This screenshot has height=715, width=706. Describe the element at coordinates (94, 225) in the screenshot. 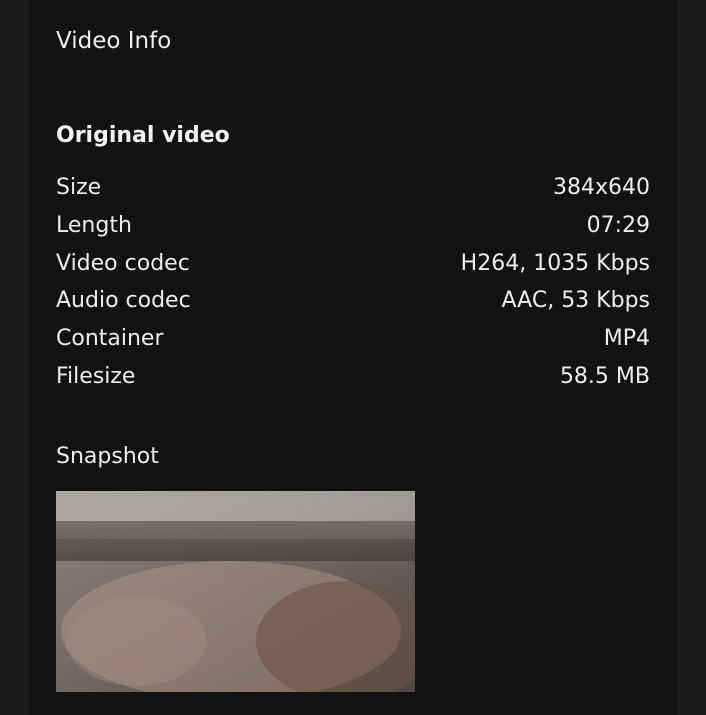

I see `property-label: Length` at that location.